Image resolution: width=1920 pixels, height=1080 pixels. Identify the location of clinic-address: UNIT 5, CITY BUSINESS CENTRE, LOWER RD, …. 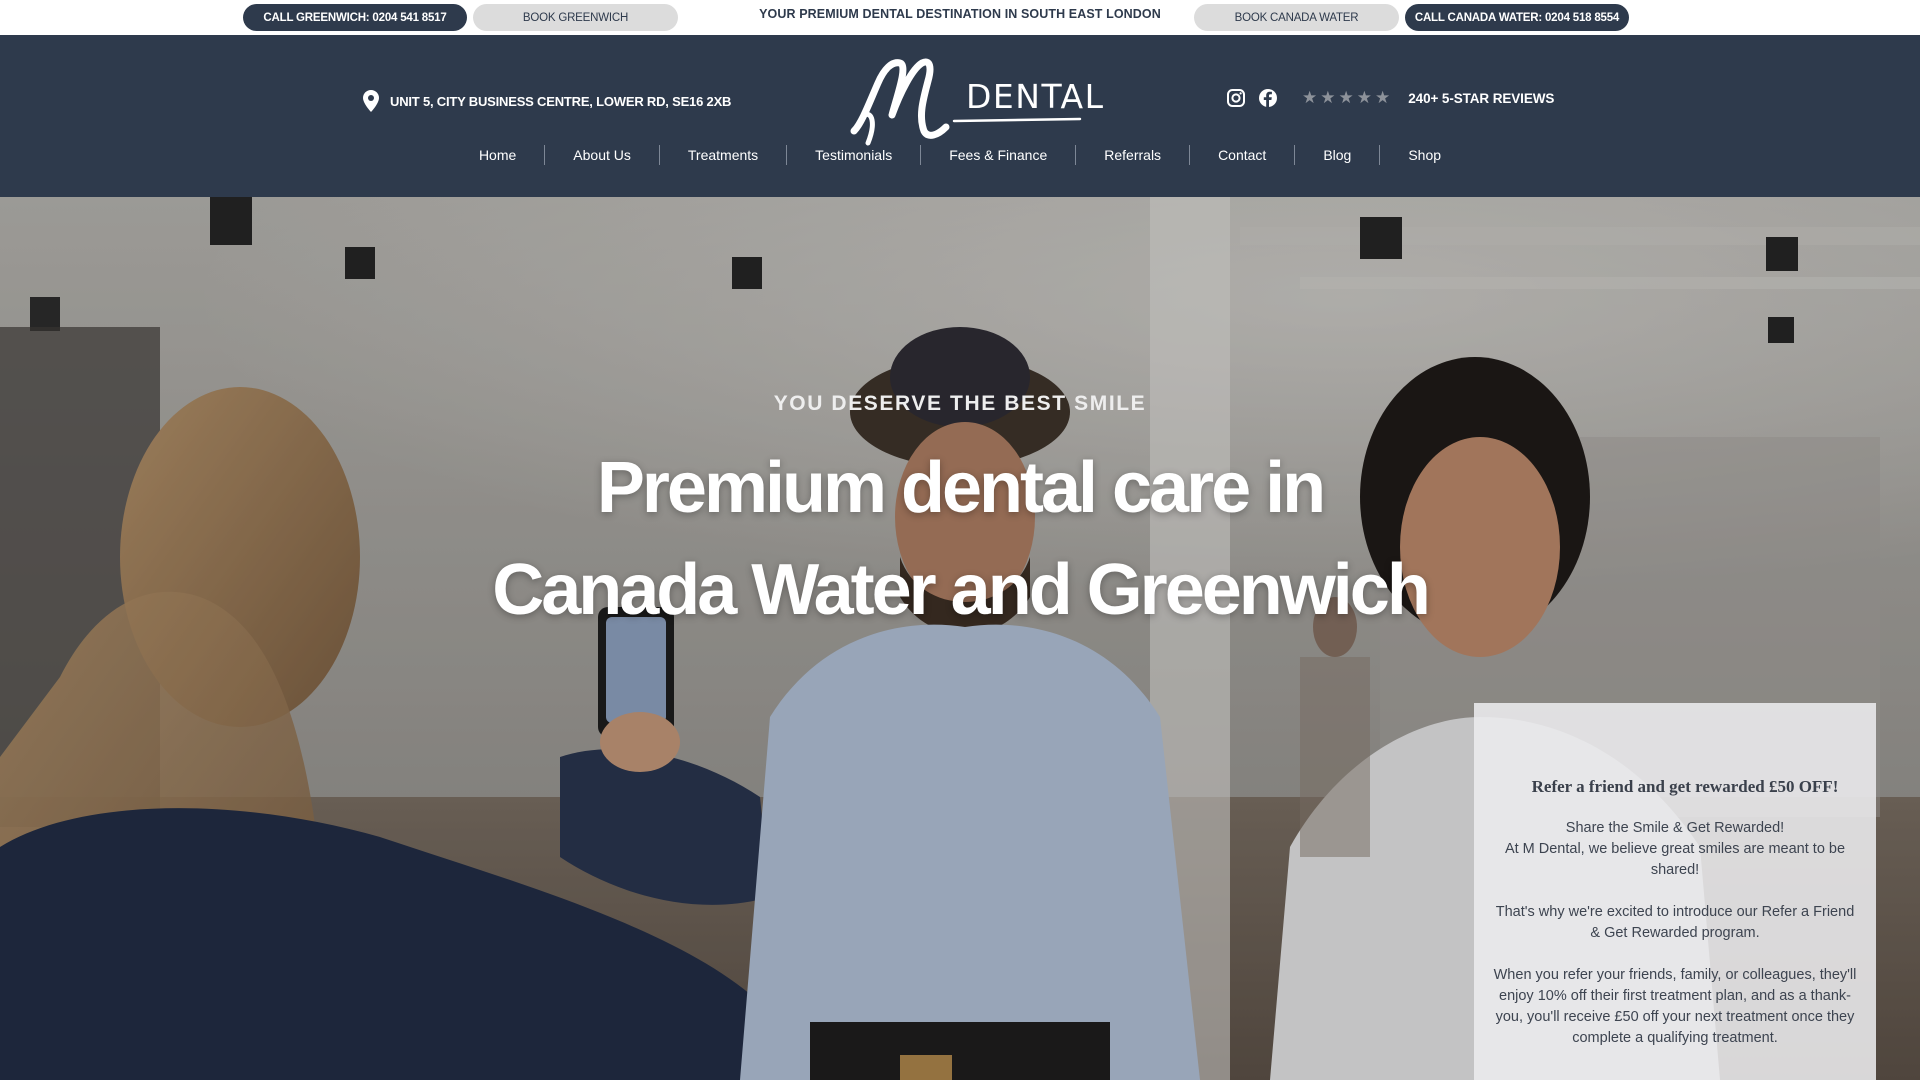
(546, 101).